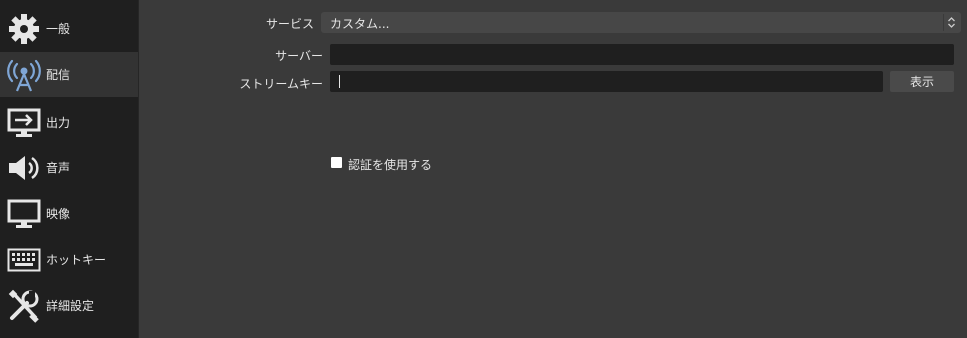 The width and height of the screenshot is (967, 338). I want to click on sidebar-item-general: 一般, so click(69, 28).